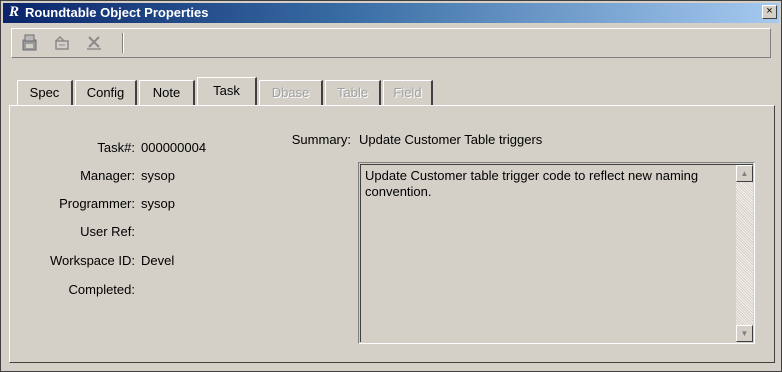  I want to click on delete-button, so click(94, 43).